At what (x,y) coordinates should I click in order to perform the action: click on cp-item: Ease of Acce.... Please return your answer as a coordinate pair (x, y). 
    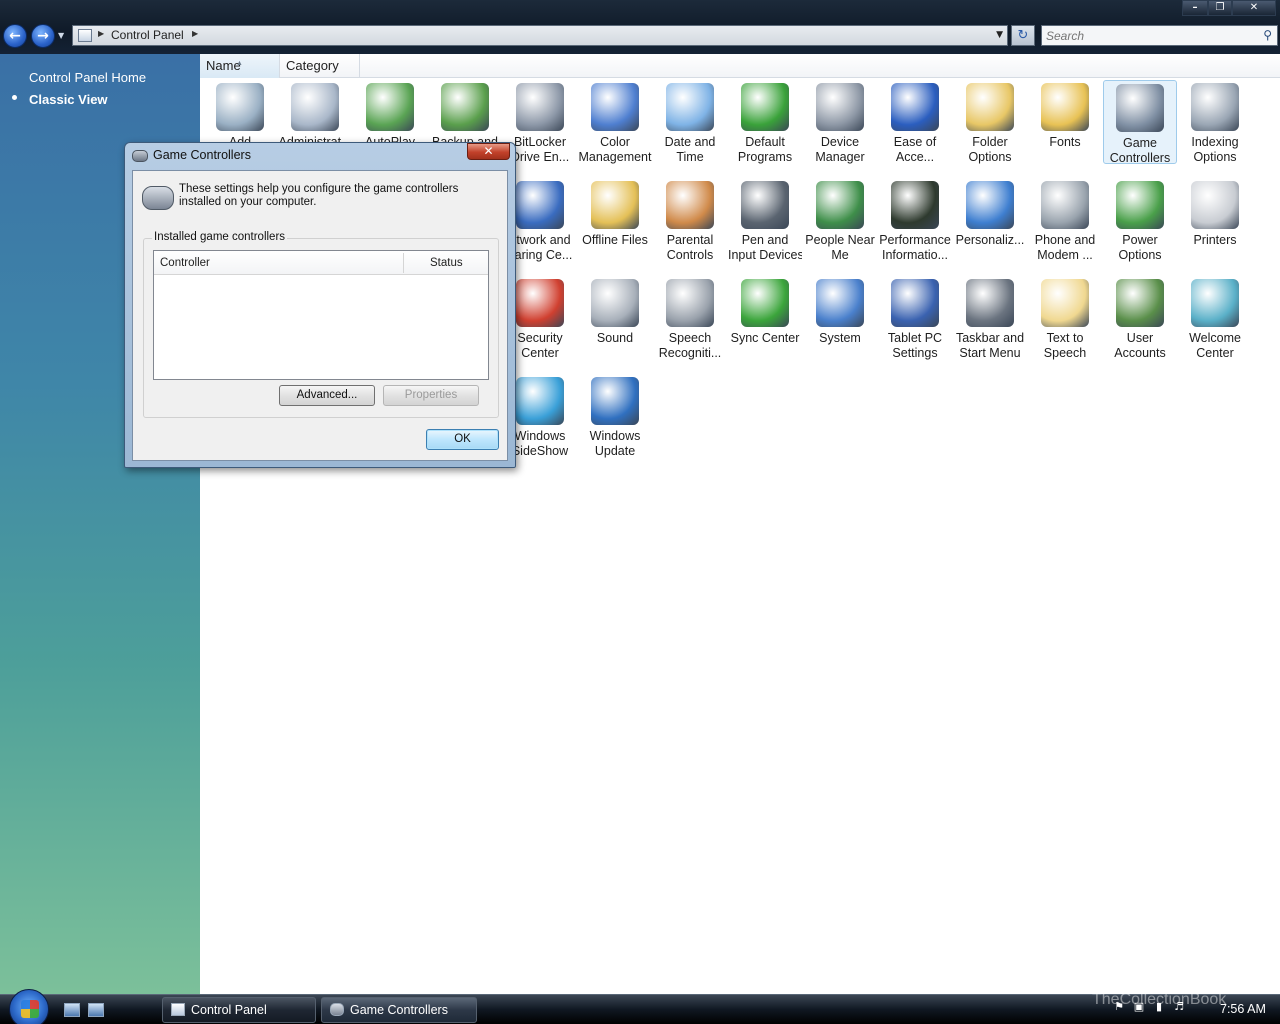
    Looking at the image, I should click on (915, 122).